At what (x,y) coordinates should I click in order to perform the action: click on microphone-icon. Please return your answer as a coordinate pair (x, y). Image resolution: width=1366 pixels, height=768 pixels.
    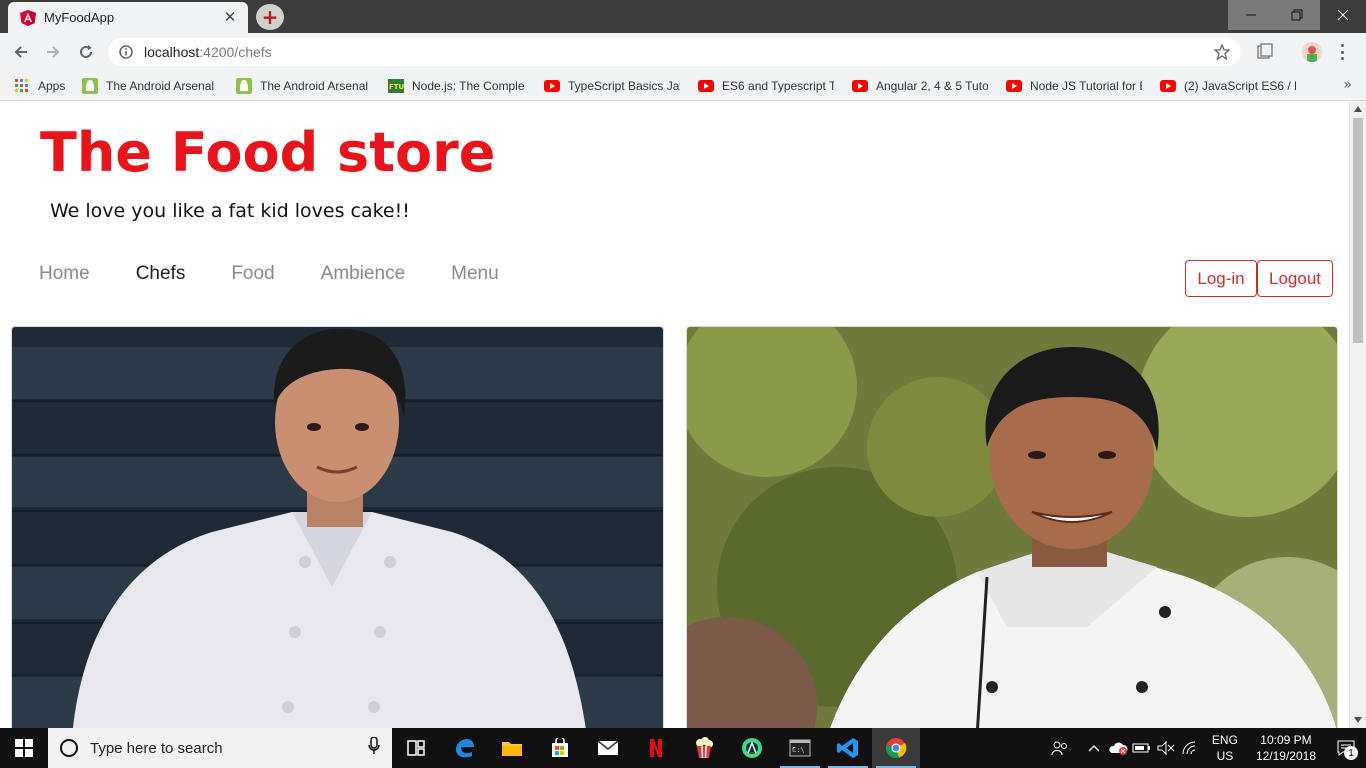
    Looking at the image, I should click on (374, 747).